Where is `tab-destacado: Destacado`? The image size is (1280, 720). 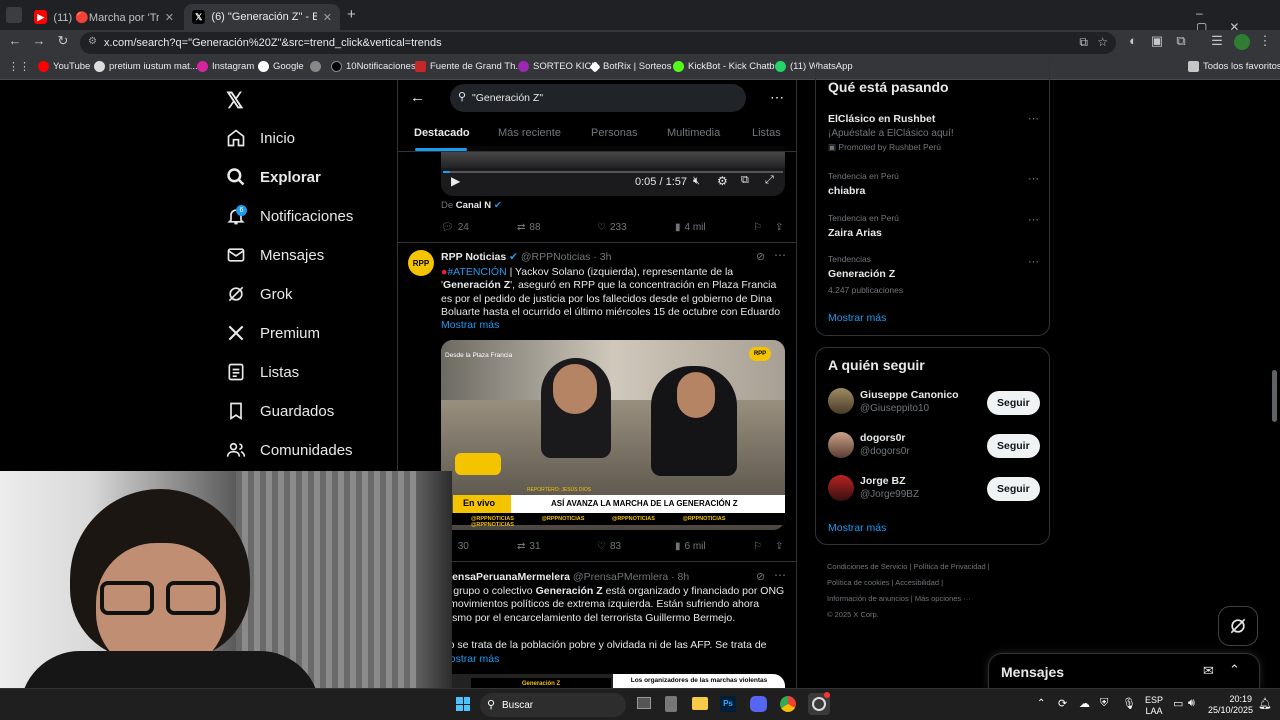
tab-destacado: Destacado is located at coordinates (442, 133).